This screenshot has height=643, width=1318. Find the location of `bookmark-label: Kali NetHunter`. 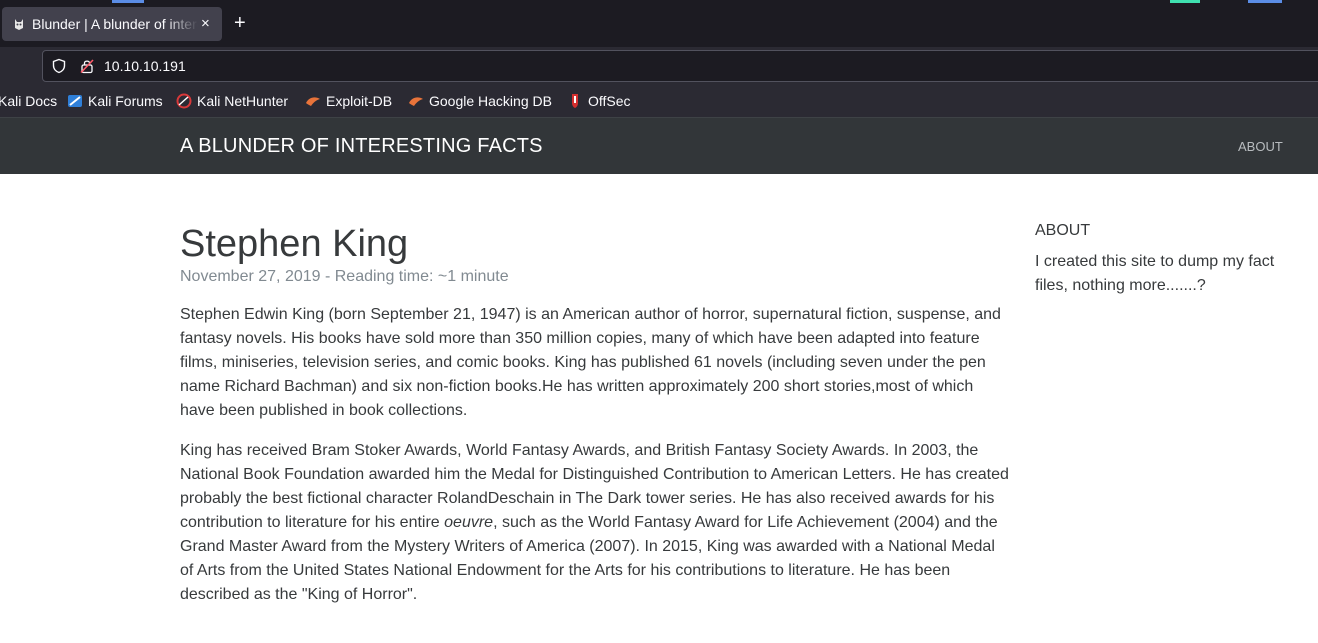

bookmark-label: Kali NetHunter is located at coordinates (243, 101).